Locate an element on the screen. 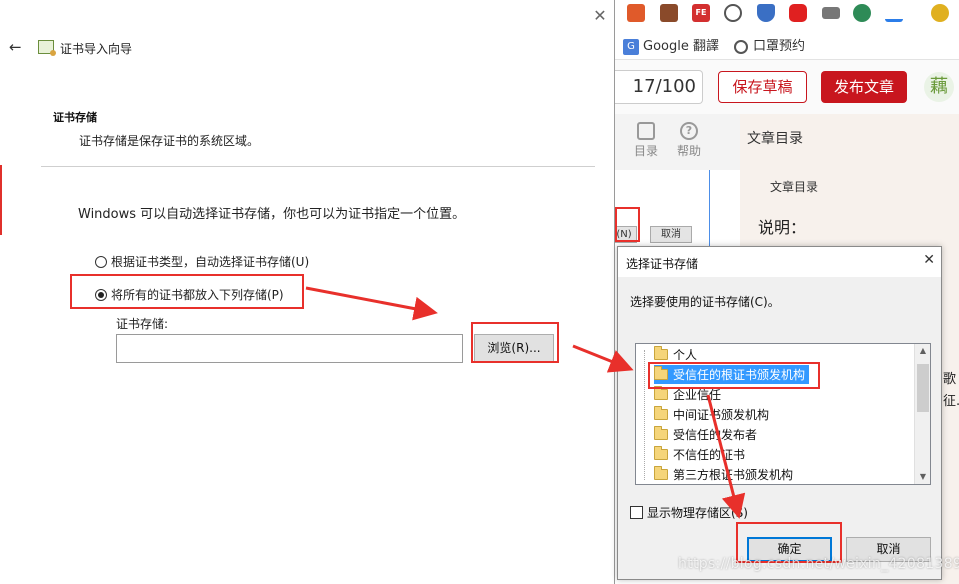 The width and height of the screenshot is (959, 584). publish-button: 发布文章 is located at coordinates (864, 87).